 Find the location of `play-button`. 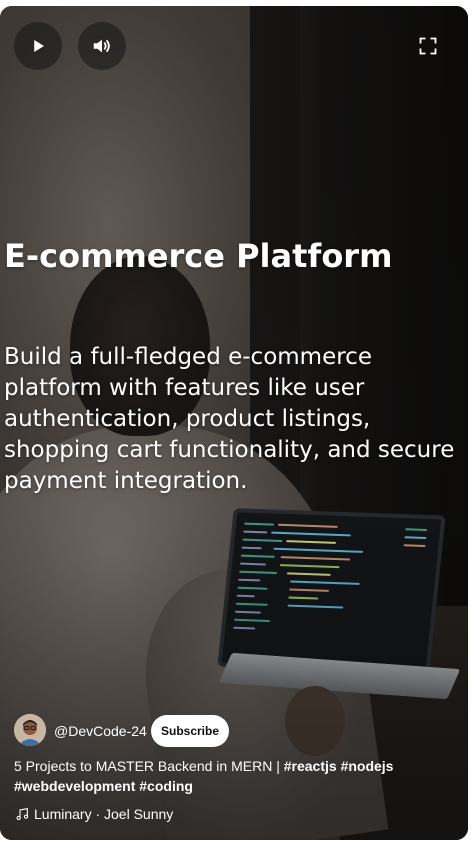

play-button is located at coordinates (38, 46).